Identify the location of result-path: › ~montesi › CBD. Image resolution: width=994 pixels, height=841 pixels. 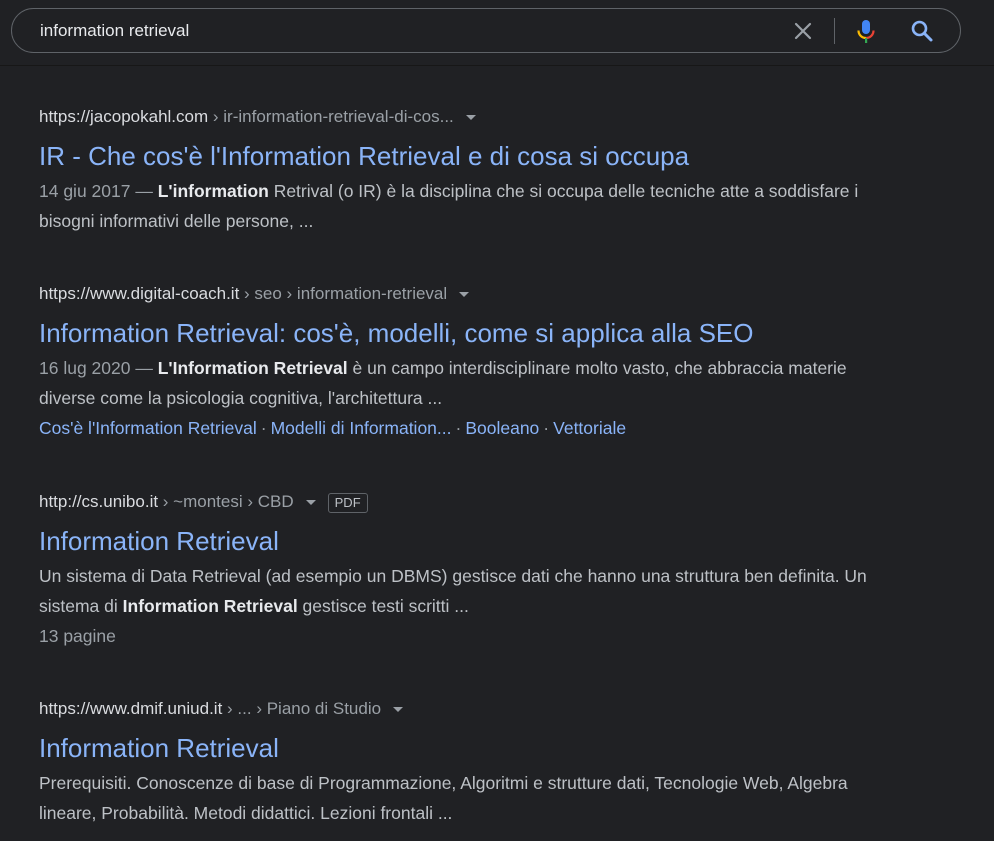
(226, 501).